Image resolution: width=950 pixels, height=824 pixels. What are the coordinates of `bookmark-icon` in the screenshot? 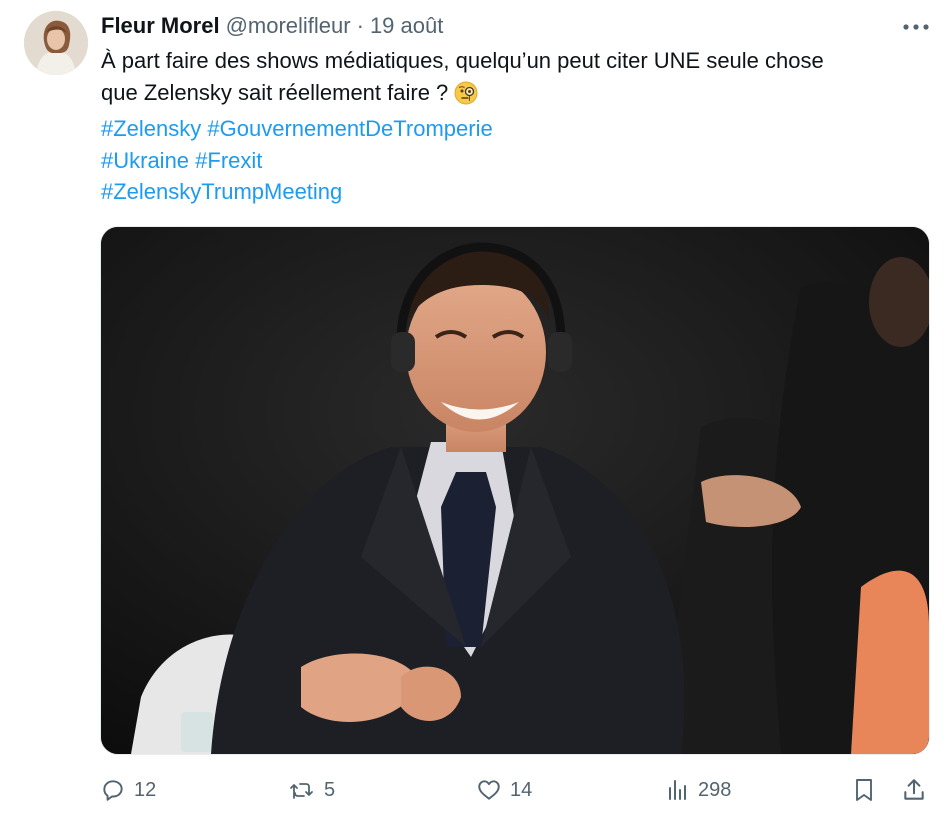 It's located at (864, 790).